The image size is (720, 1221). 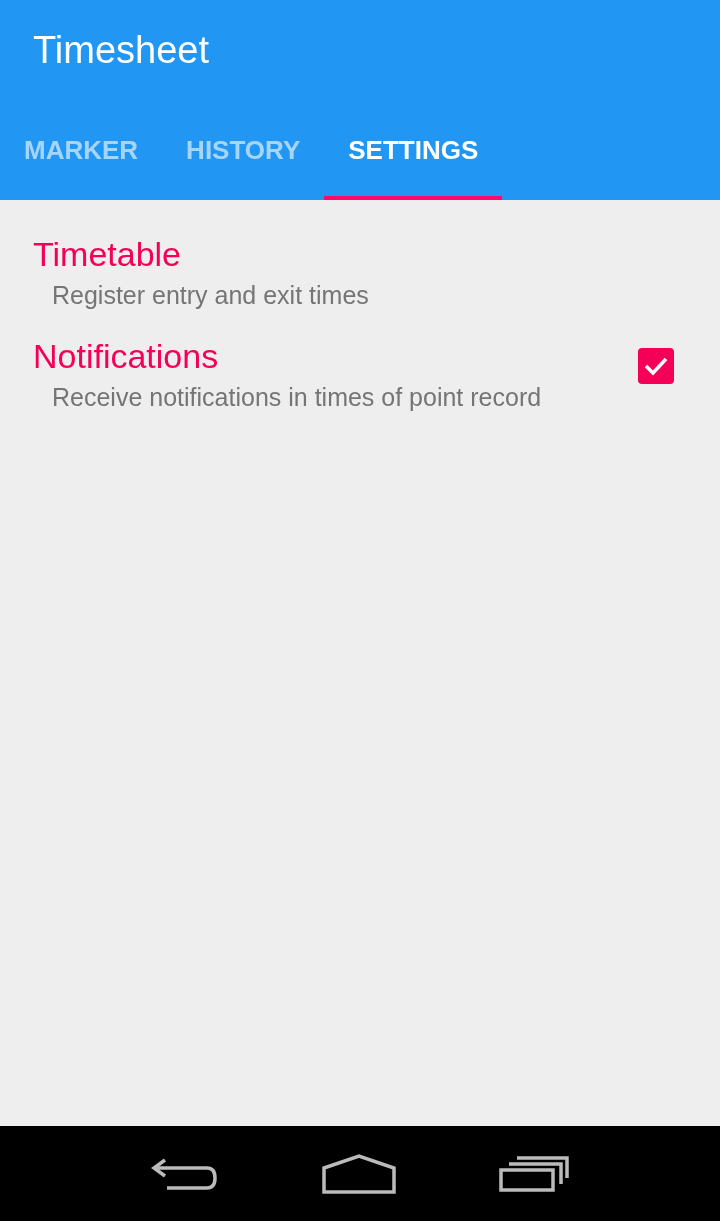 I want to click on setting-summary: Receive notifications in times of point record, so click(x=297, y=397).